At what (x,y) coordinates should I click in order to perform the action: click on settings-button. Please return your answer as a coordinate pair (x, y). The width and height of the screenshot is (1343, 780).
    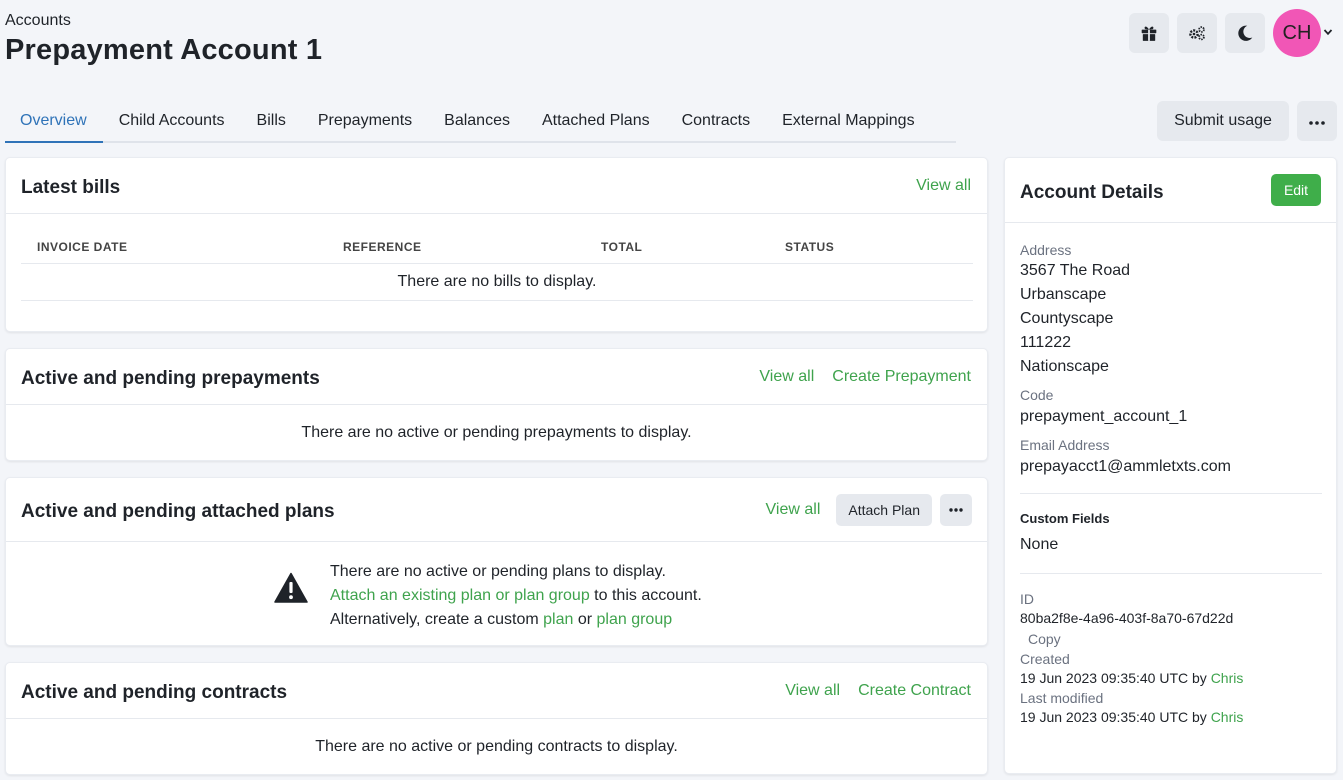
    Looking at the image, I should click on (1197, 33).